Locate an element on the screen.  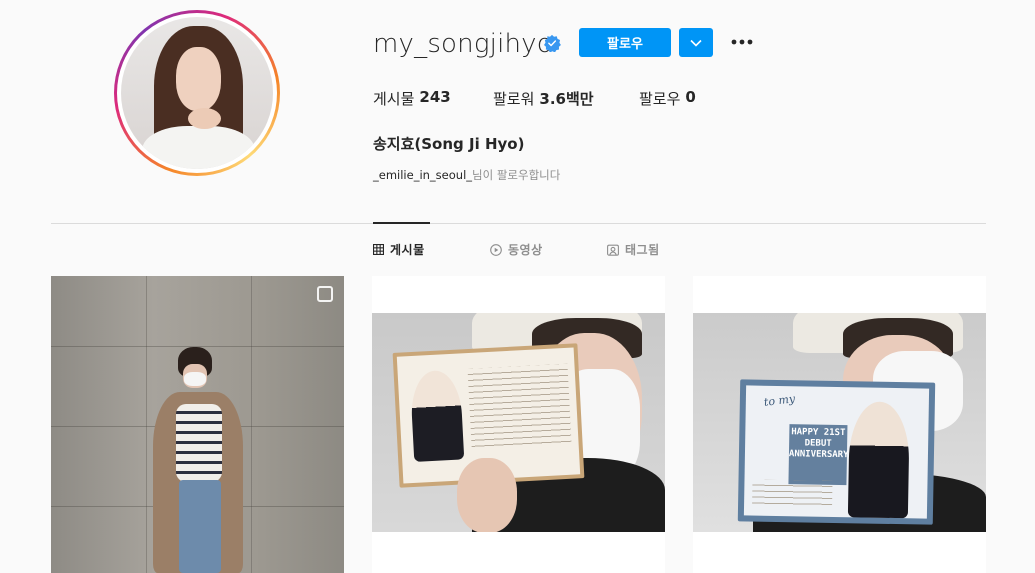
avatar-face is located at coordinates (198, 79).